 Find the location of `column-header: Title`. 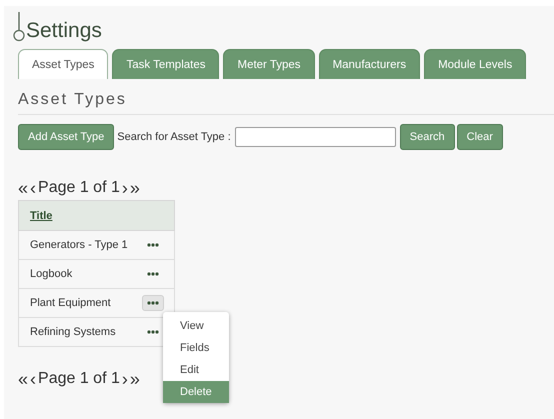

column-header: Title is located at coordinates (96, 215).